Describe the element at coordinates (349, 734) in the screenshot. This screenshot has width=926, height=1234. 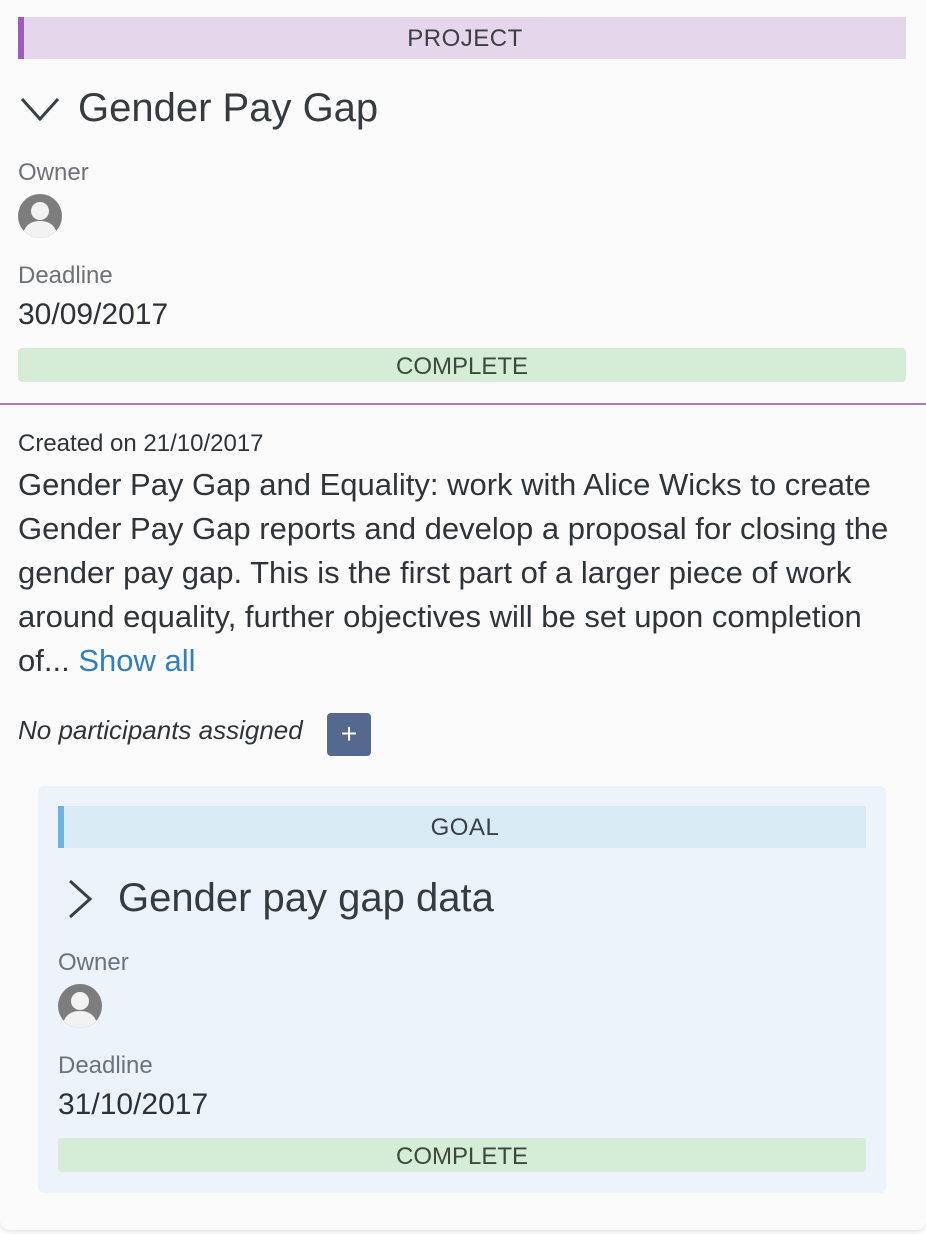
I see `add-participant-button: +` at that location.